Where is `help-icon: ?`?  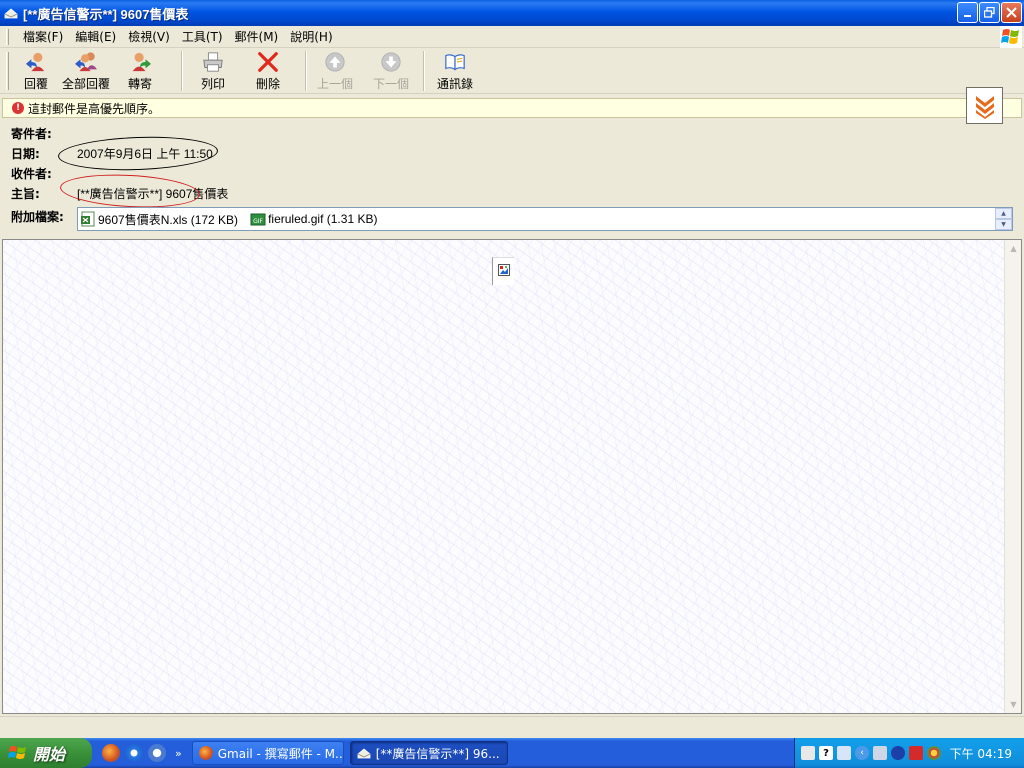 help-icon: ? is located at coordinates (826, 753).